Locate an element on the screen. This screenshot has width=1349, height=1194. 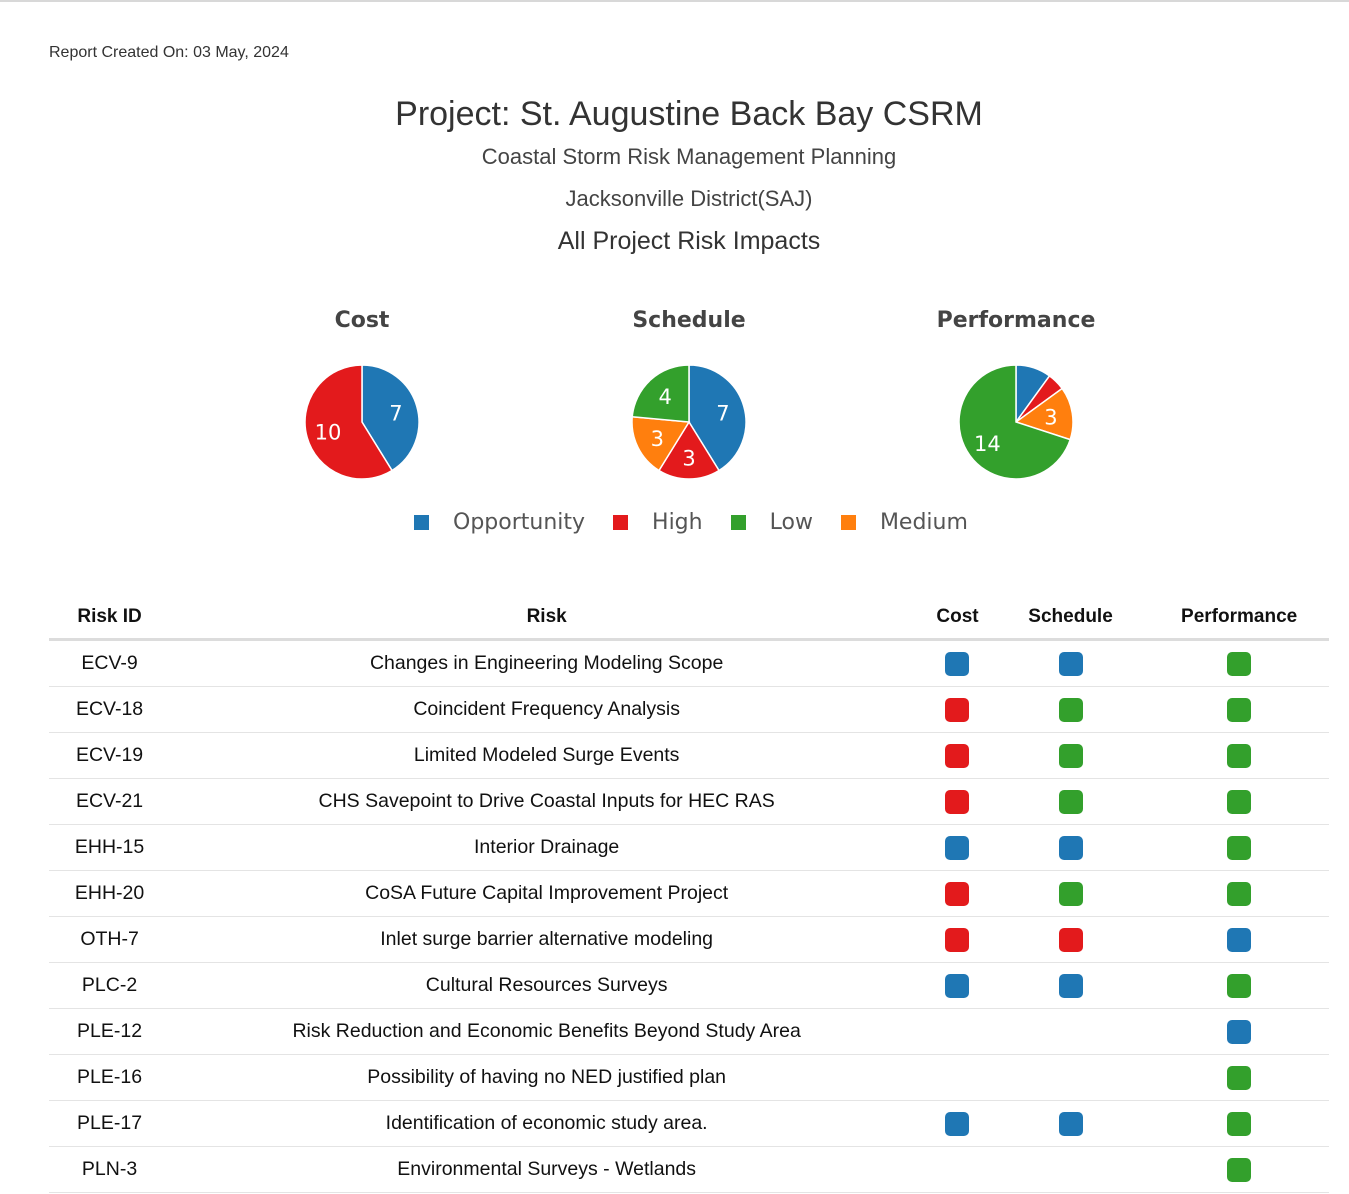
table-row: EHH-15 Interior Drainage is located at coordinates (689, 847).